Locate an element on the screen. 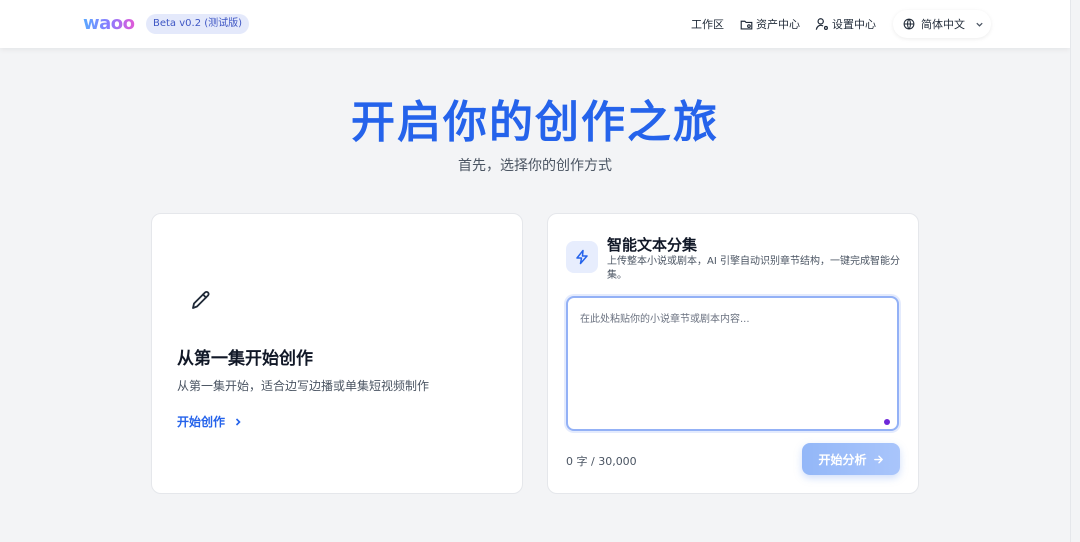 This screenshot has width=1080, height=542. input-indicator-dot is located at coordinates (887, 422).